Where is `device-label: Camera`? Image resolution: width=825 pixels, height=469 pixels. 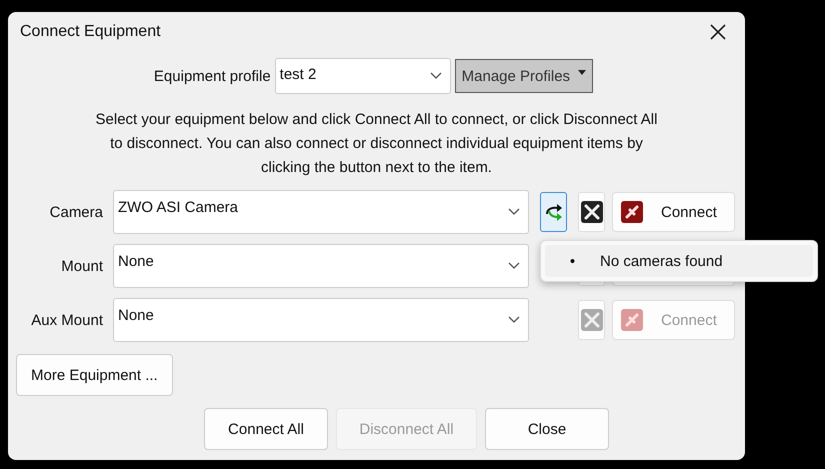 device-label: Camera is located at coordinates (75, 212).